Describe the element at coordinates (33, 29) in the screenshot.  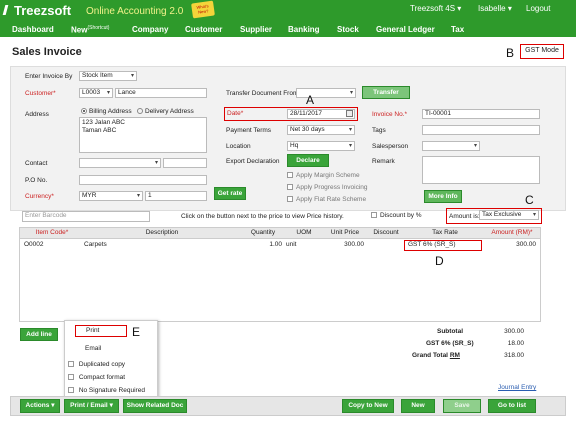
I see `menu-dashboard: Dashboard` at that location.